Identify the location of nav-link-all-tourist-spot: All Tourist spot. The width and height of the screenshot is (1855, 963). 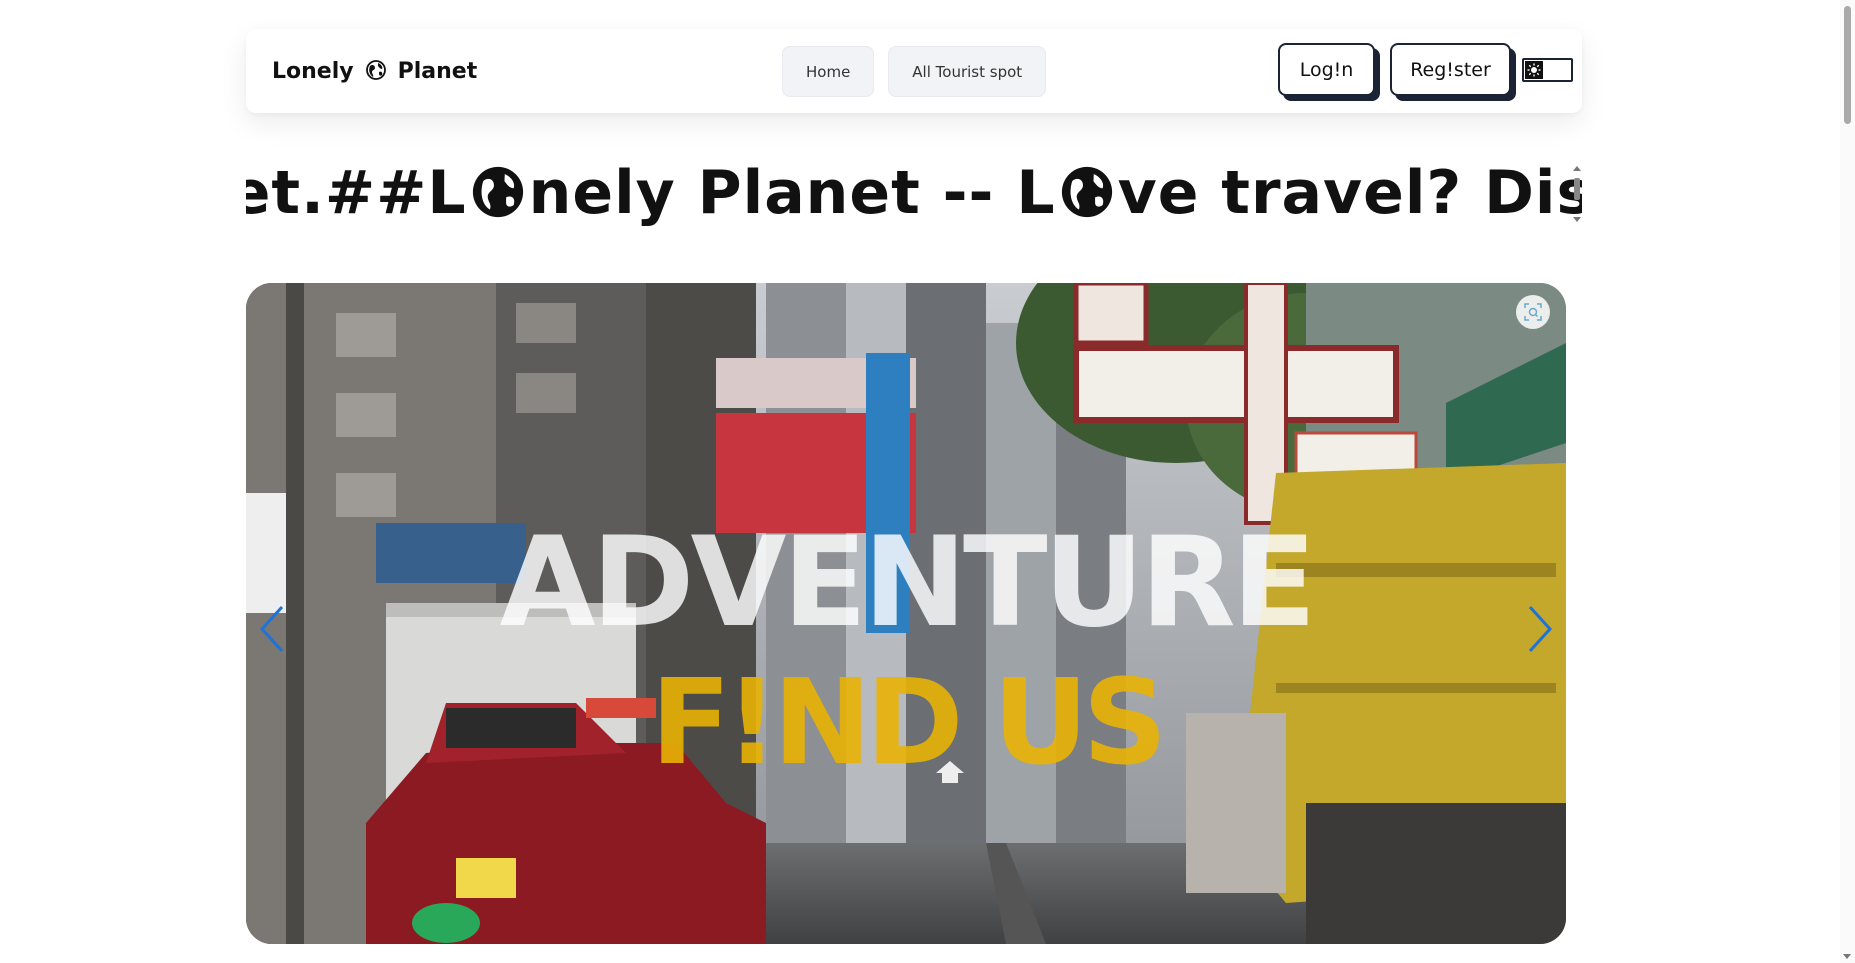
(967, 71).